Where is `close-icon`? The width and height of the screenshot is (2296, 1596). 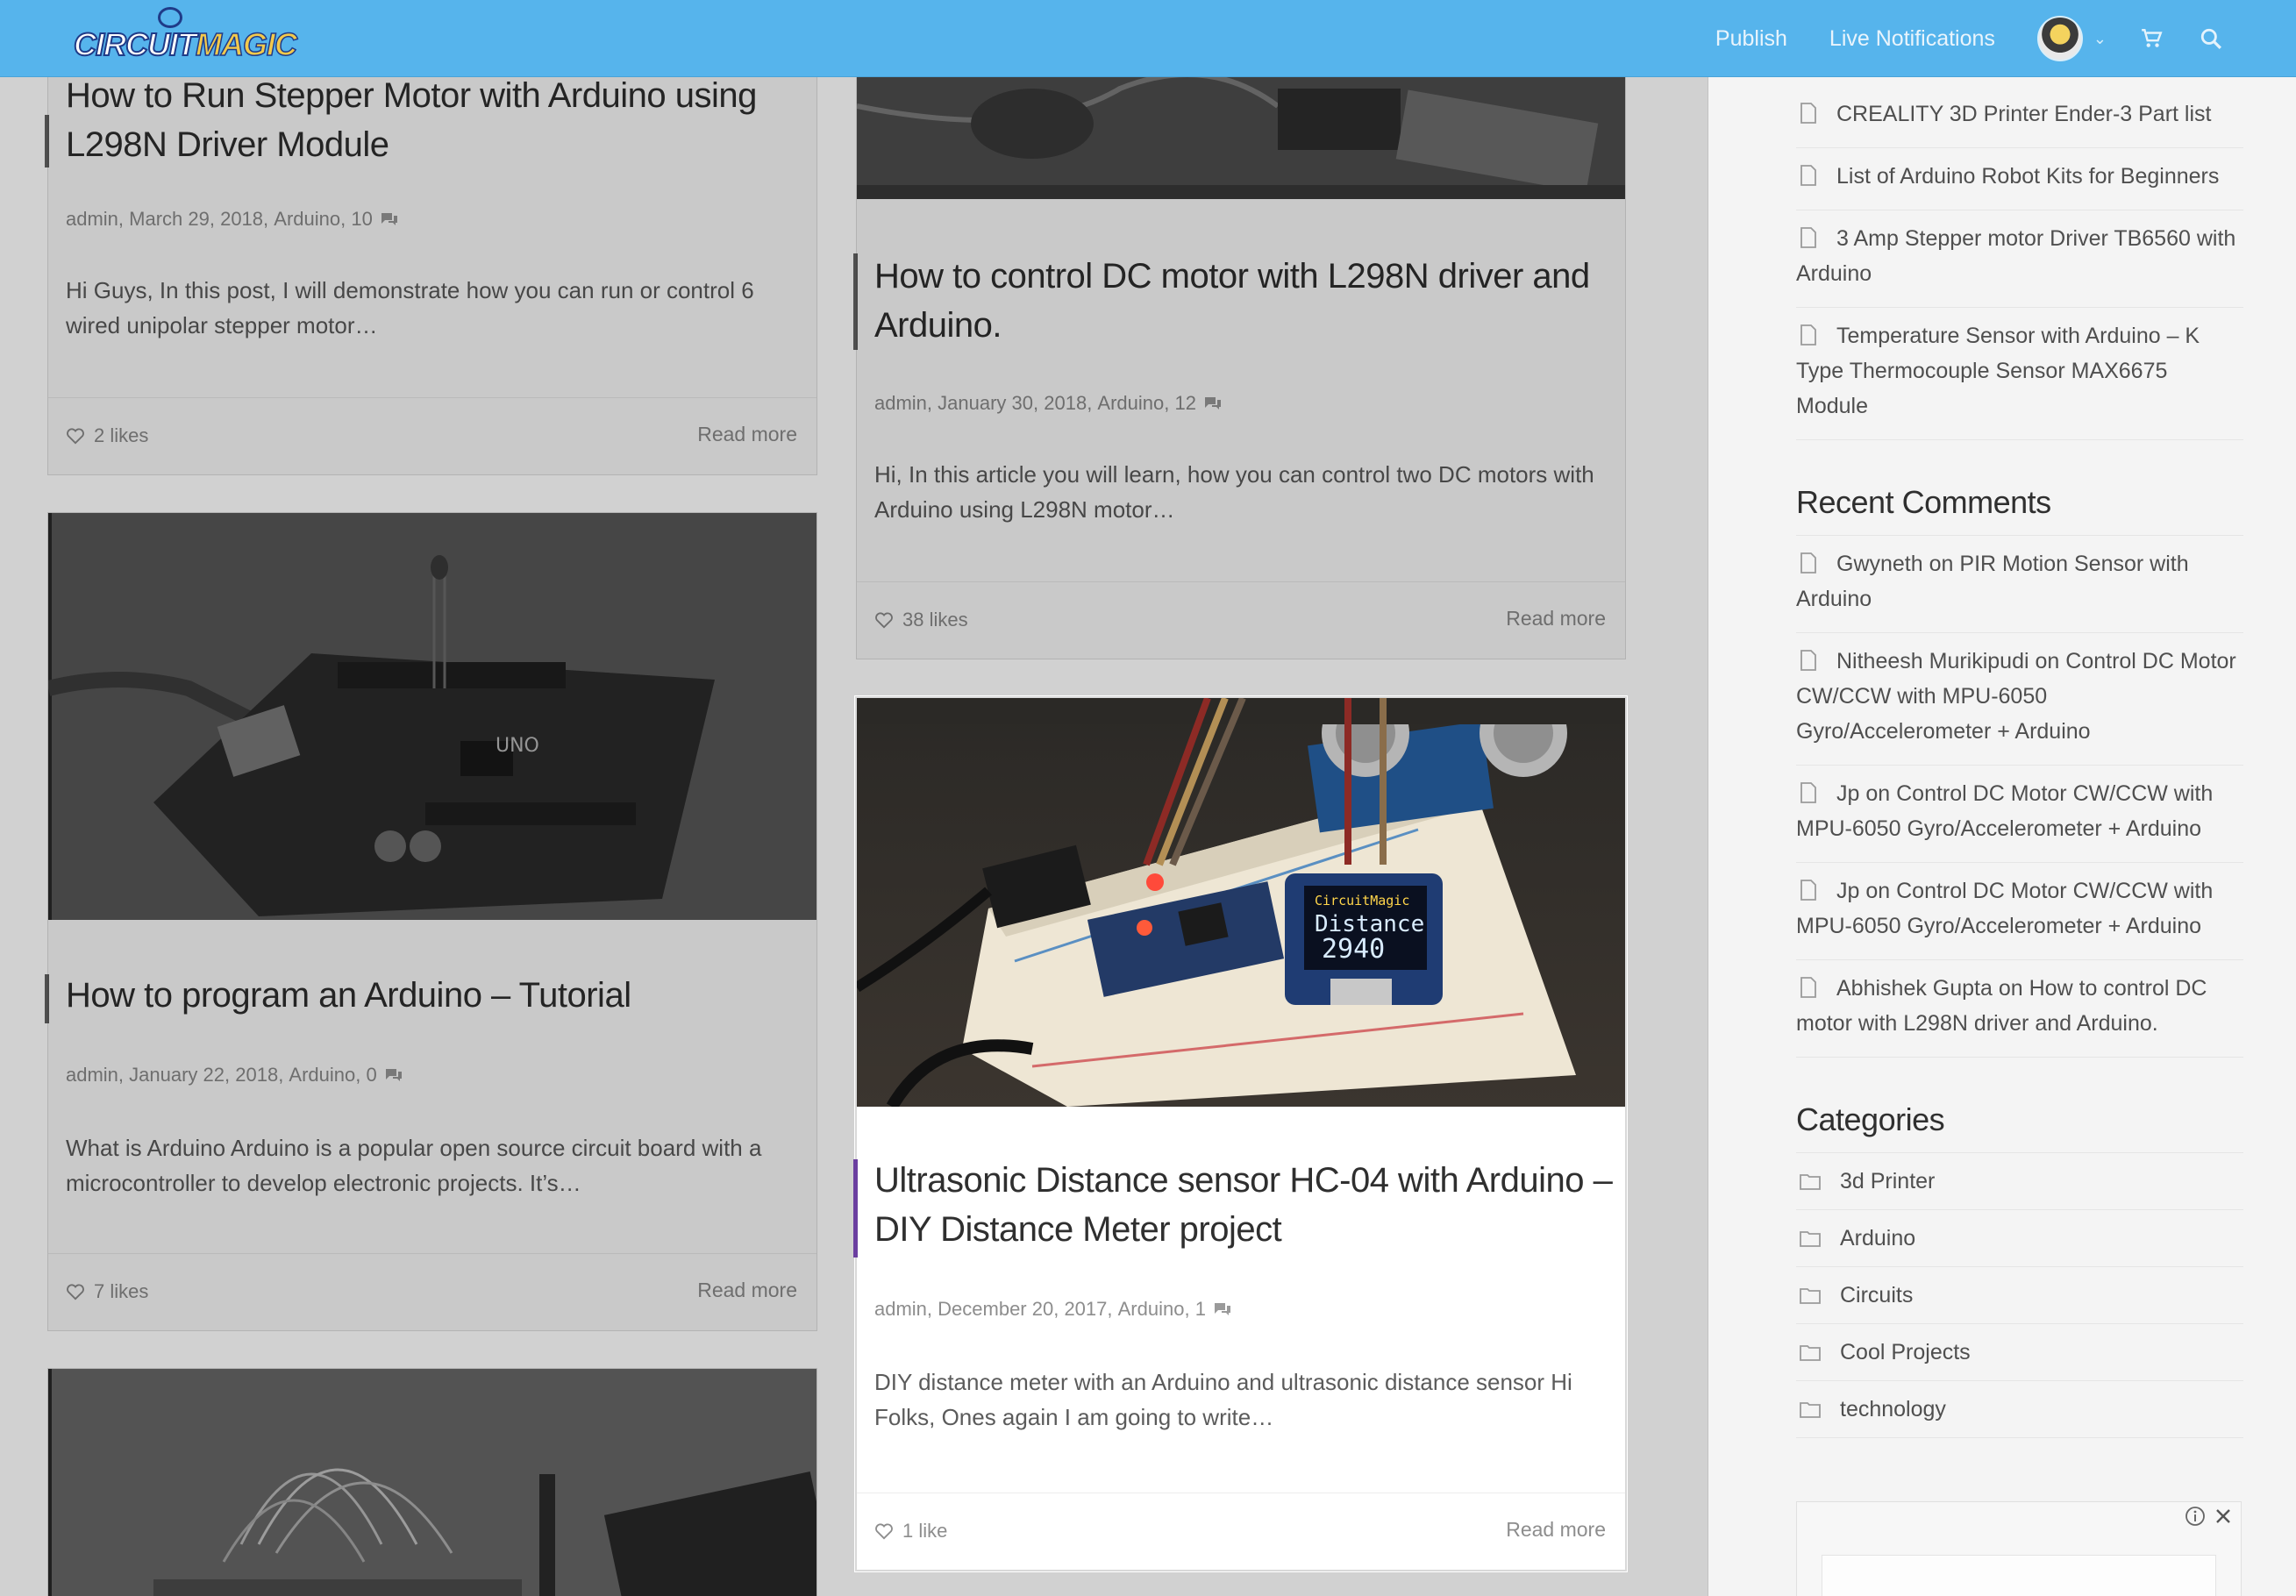
close-icon is located at coordinates (2223, 1516).